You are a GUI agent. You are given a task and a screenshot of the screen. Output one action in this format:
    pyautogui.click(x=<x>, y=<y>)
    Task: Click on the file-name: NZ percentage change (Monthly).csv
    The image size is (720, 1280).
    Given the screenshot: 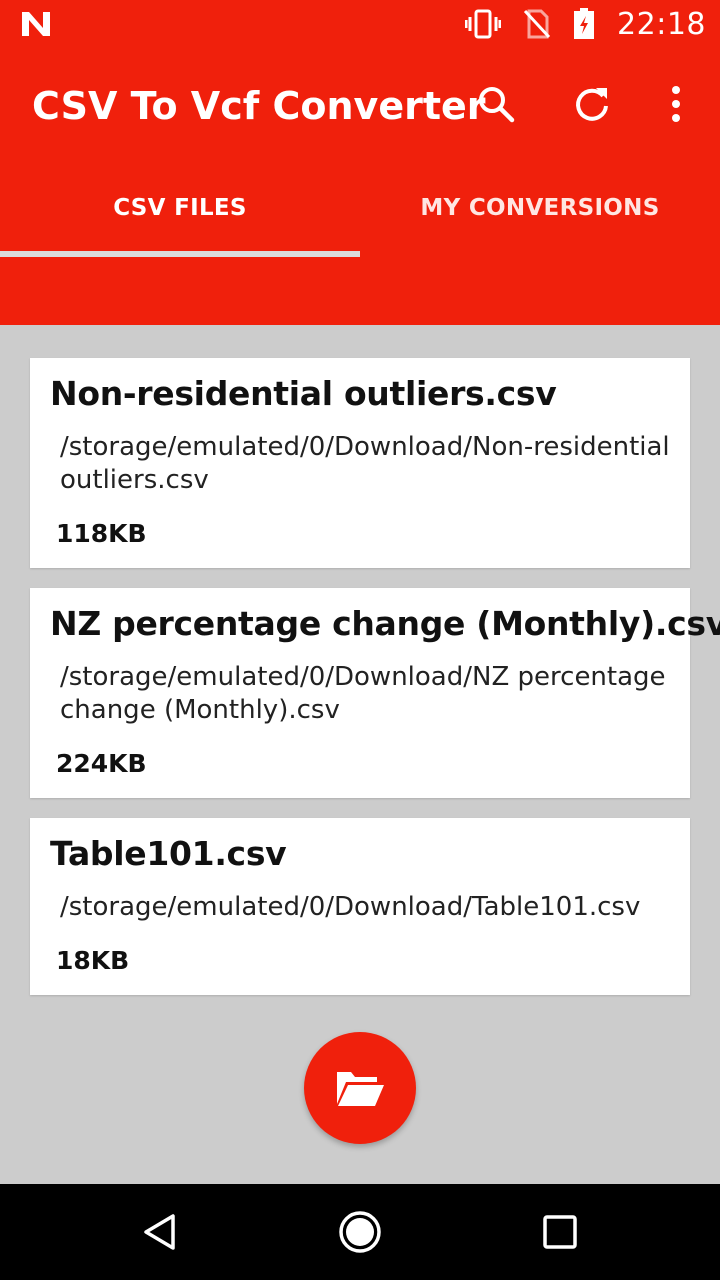 What is the action you would take?
    pyautogui.click(x=385, y=623)
    